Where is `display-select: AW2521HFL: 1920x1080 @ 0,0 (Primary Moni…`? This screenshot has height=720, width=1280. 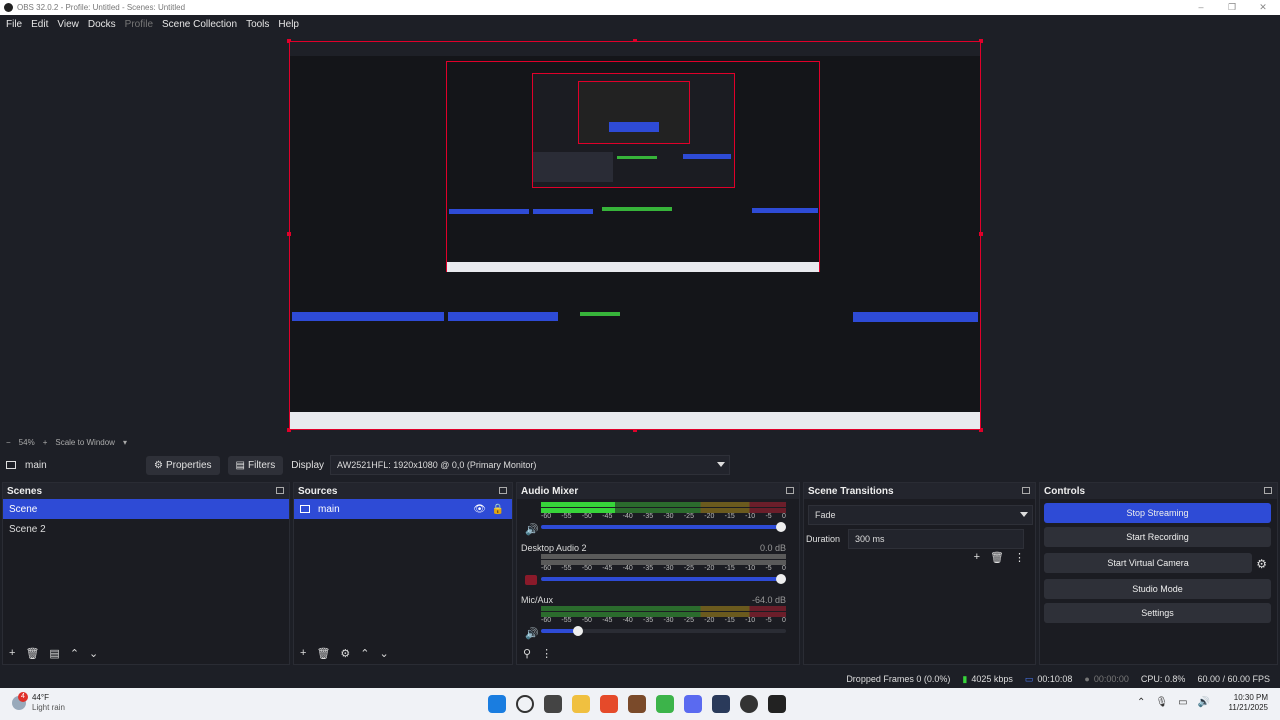 display-select: AW2521HFL: 1920x1080 @ 0,0 (Primary Moni… is located at coordinates (530, 465).